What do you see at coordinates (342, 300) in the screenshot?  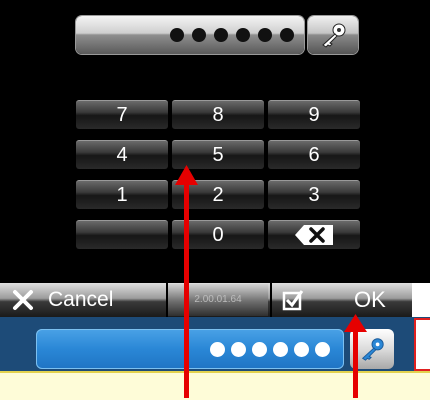 I see `ok-button: OK` at bounding box center [342, 300].